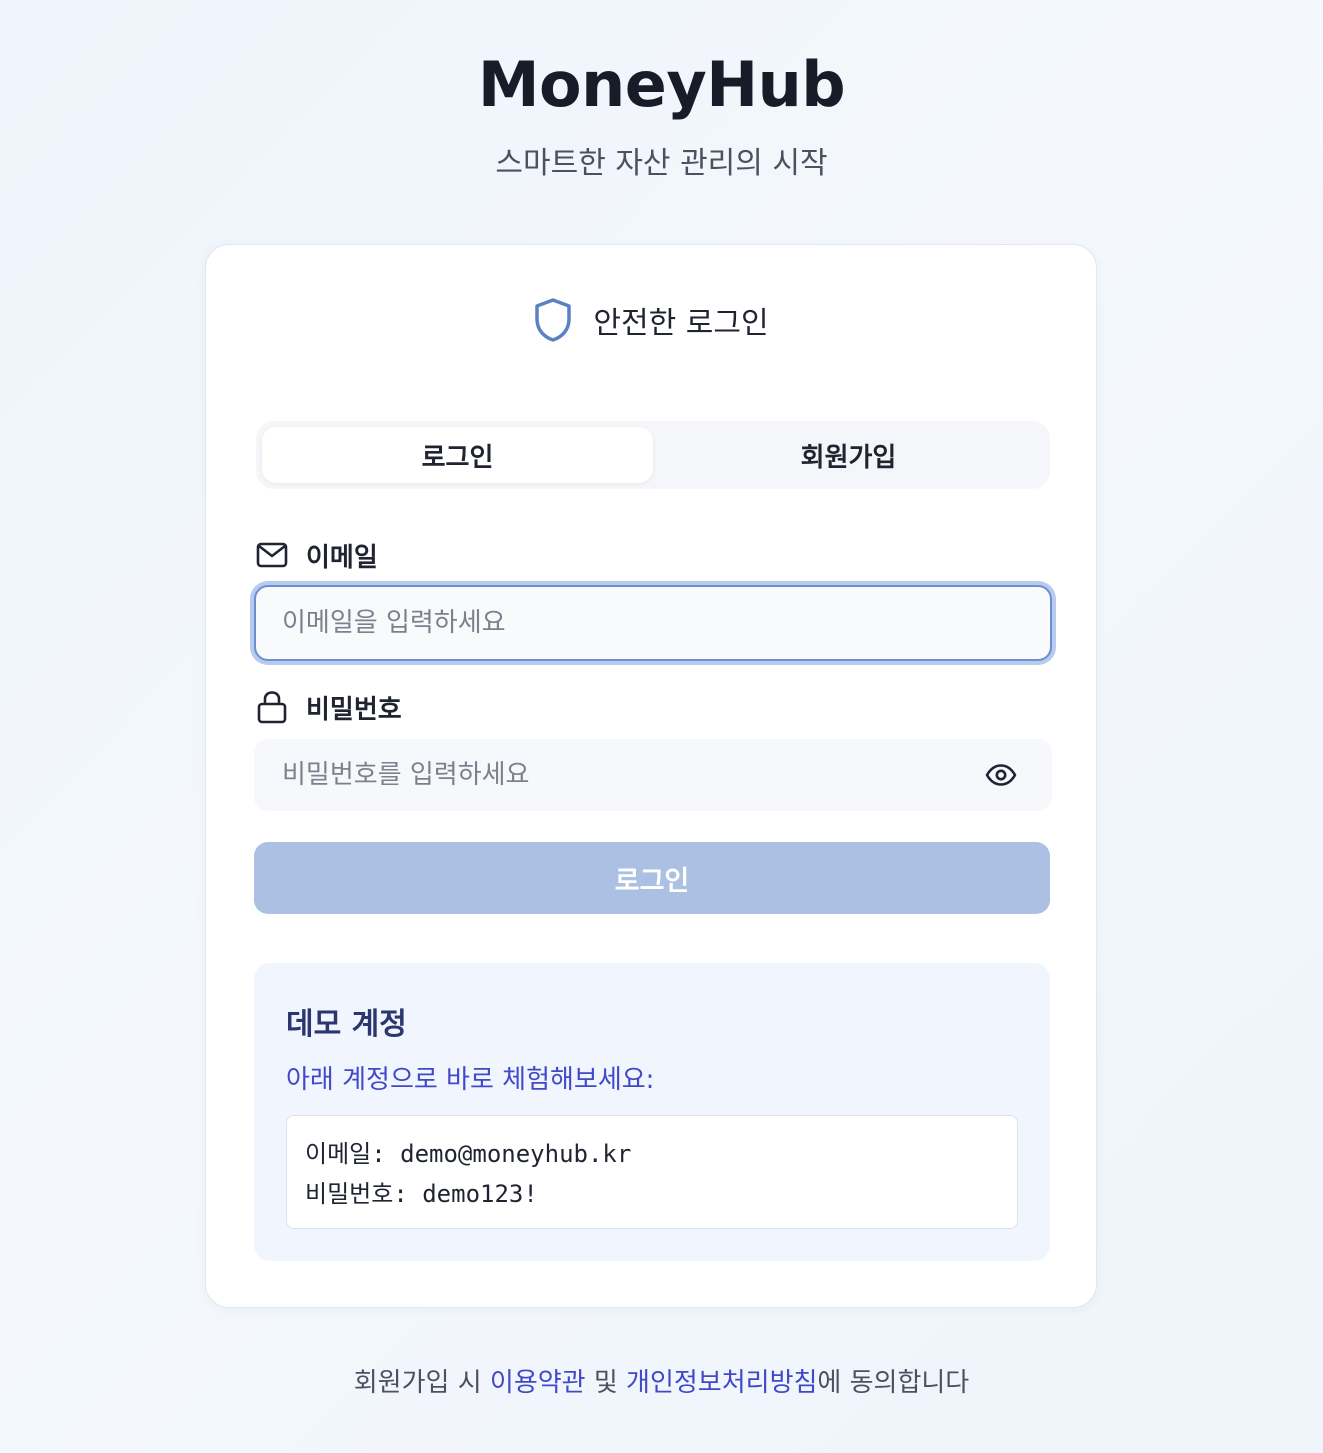 The image size is (1323, 1453). What do you see at coordinates (653, 623) in the screenshot?
I see `email-input` at bounding box center [653, 623].